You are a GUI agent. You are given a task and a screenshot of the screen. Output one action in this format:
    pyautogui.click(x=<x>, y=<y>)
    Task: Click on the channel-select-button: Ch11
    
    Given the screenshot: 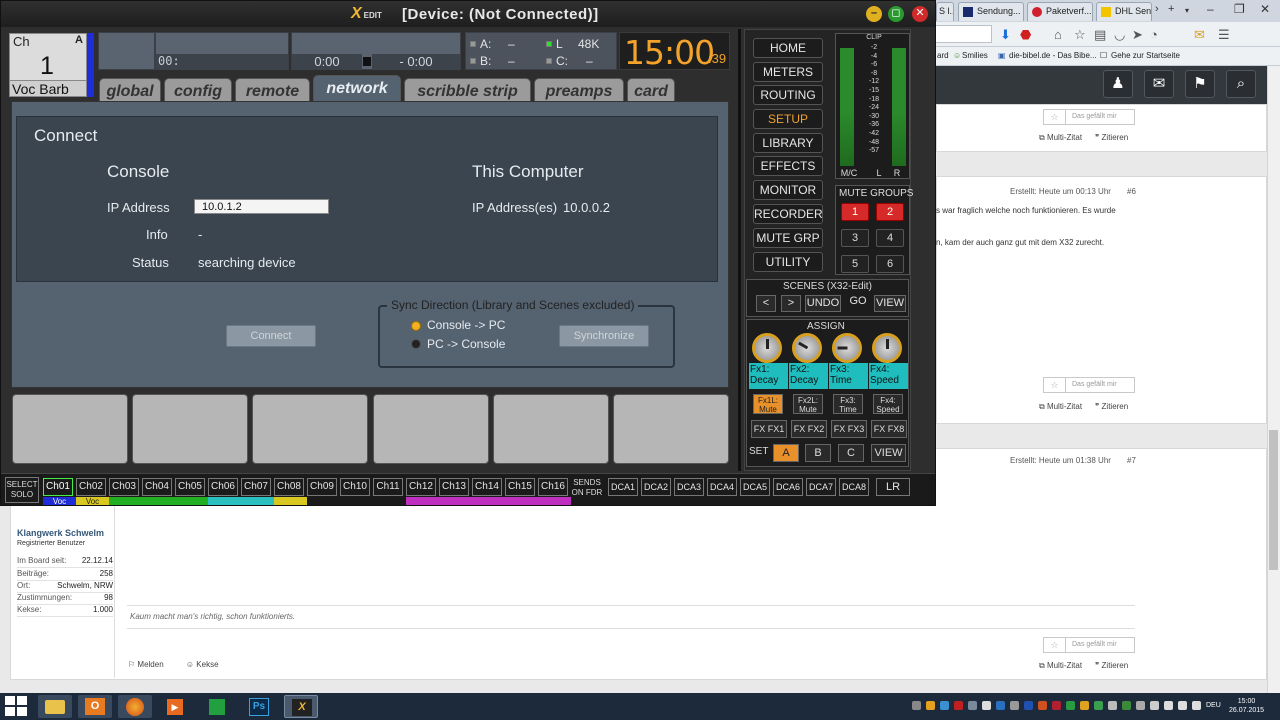 What is the action you would take?
    pyautogui.click(x=388, y=487)
    